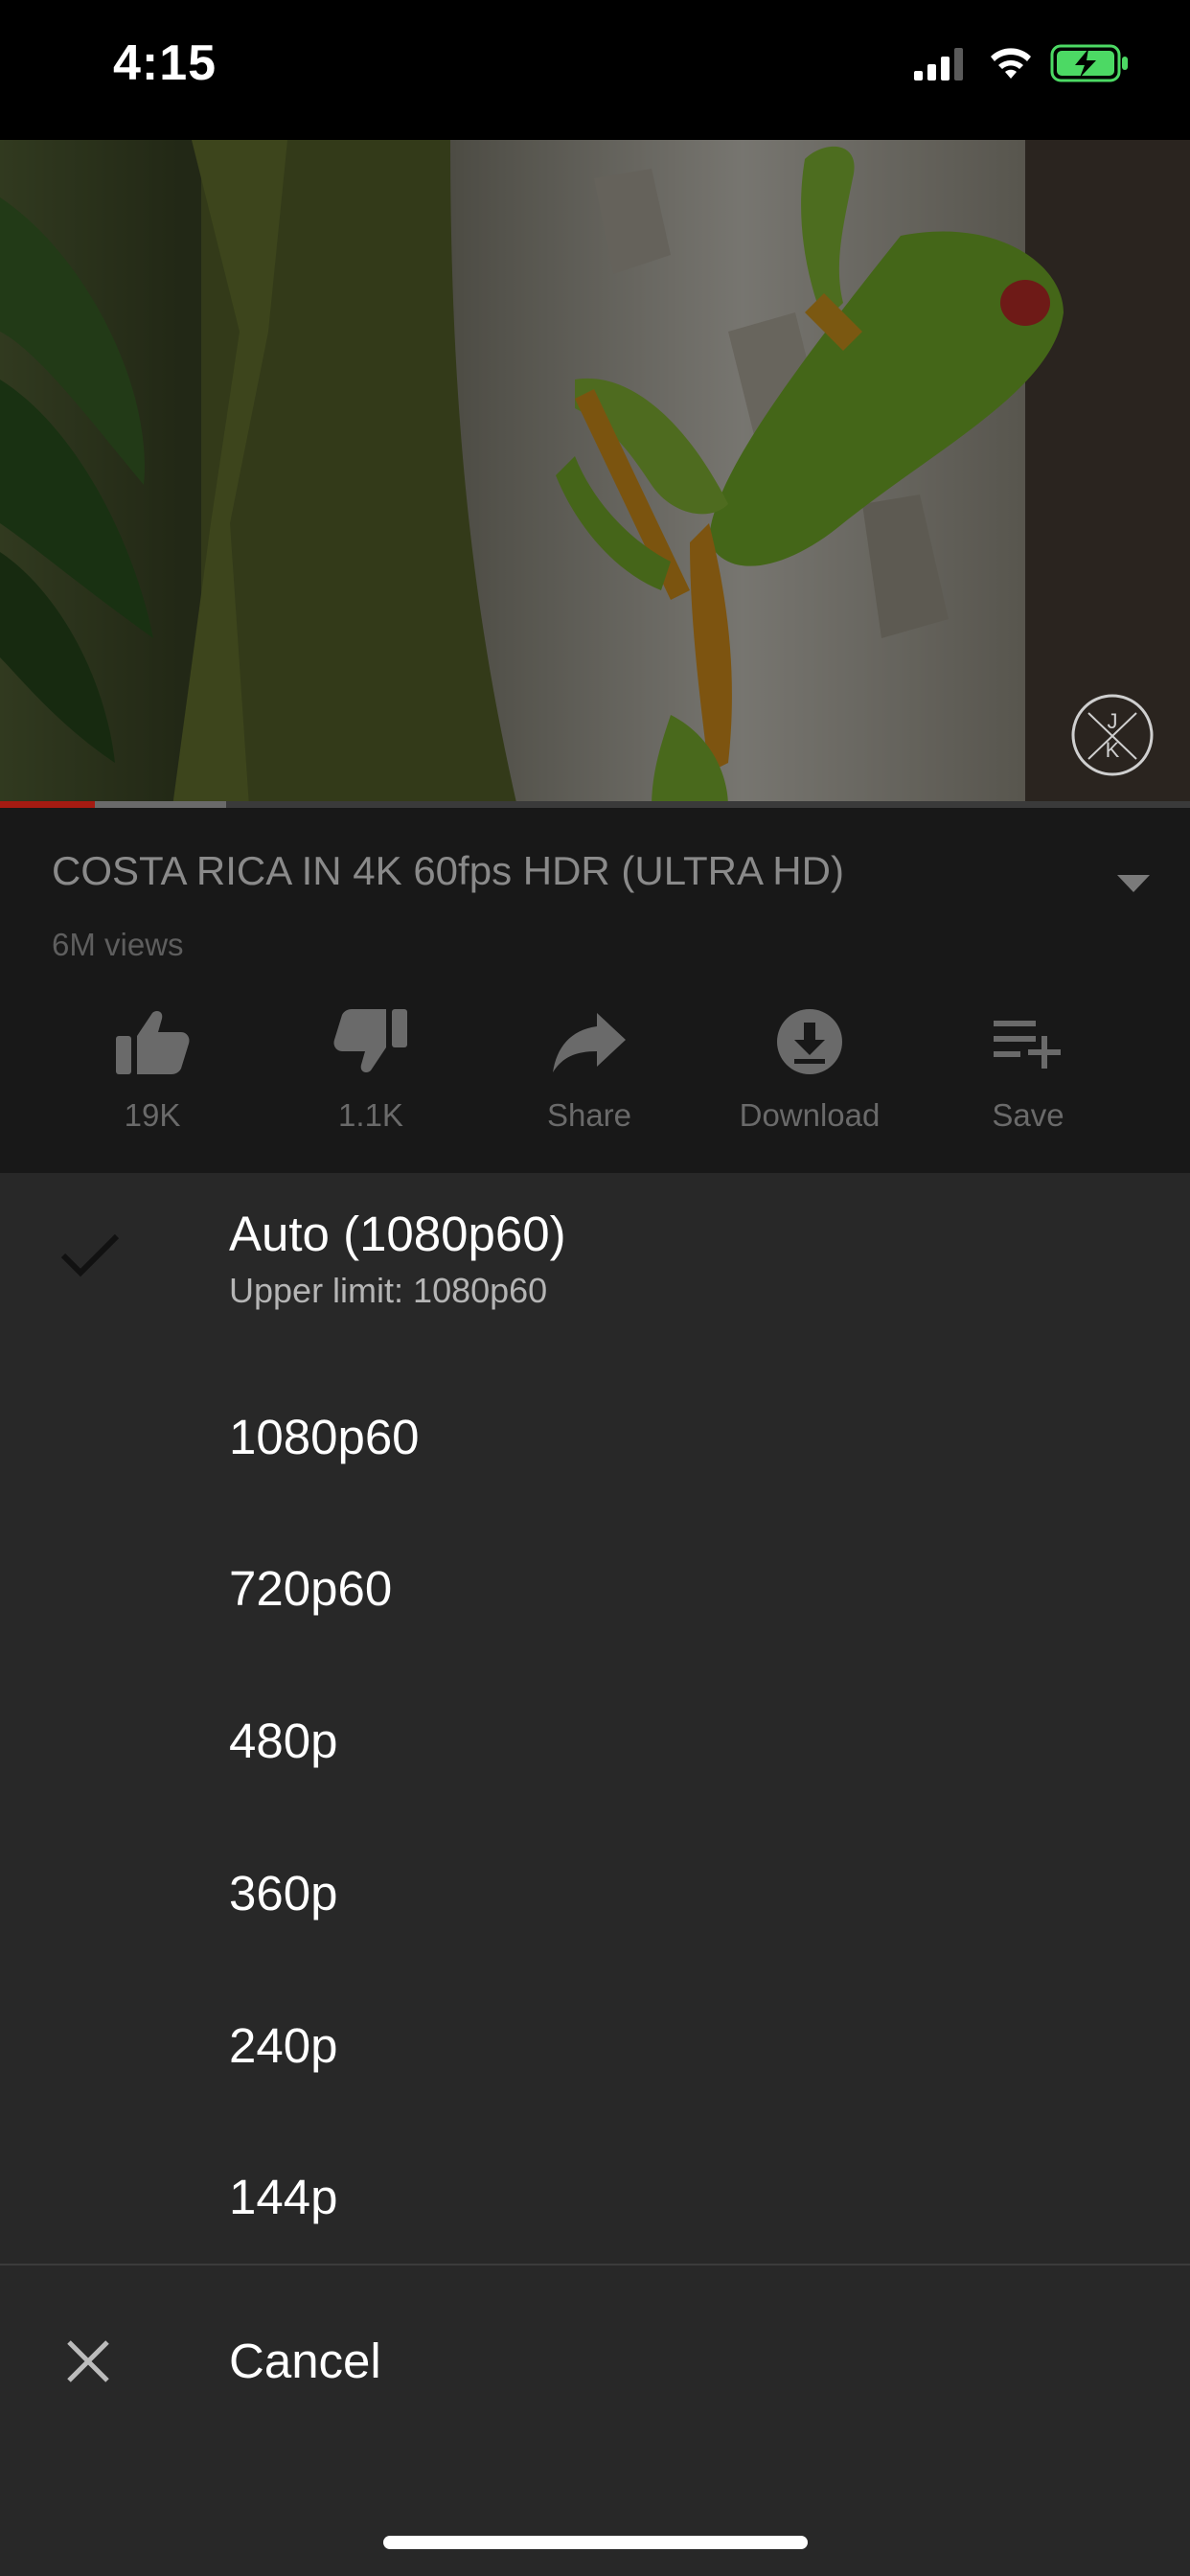 The height and width of the screenshot is (2576, 1190). Describe the element at coordinates (810, 1041) in the screenshot. I see `download-icon` at that location.